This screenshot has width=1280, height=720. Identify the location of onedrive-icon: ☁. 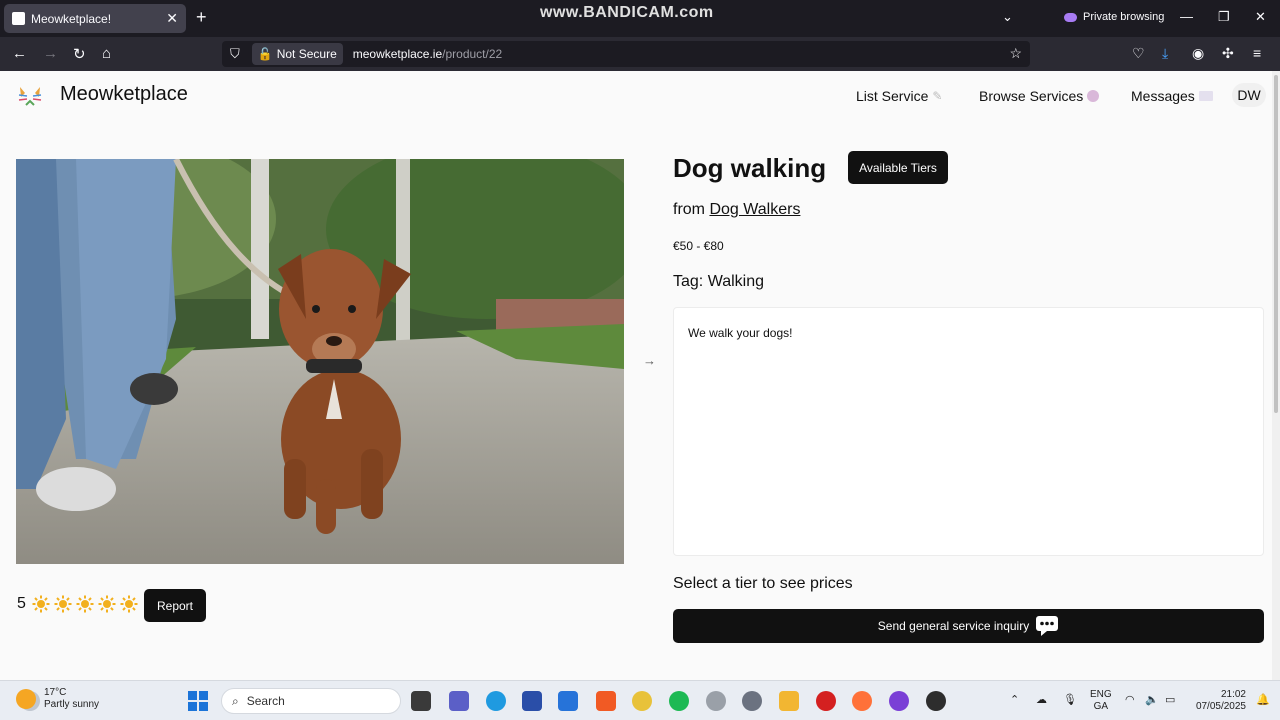
(1041, 699).